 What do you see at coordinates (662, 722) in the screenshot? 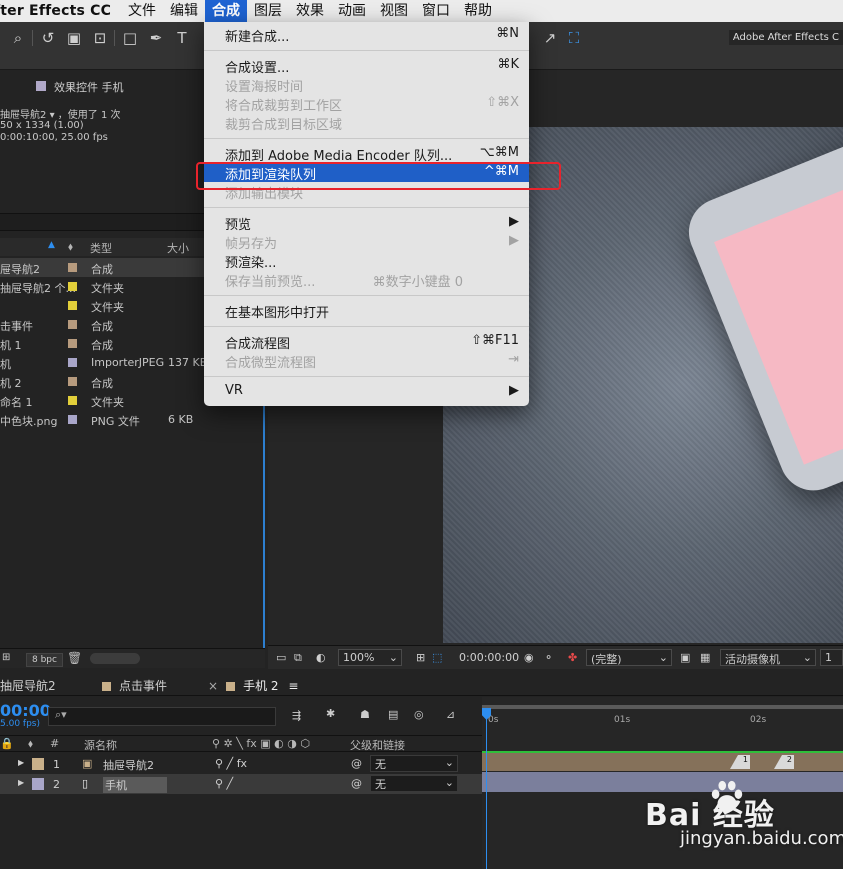
I see `time-ruler: 0s 01s 02s` at bounding box center [662, 722].